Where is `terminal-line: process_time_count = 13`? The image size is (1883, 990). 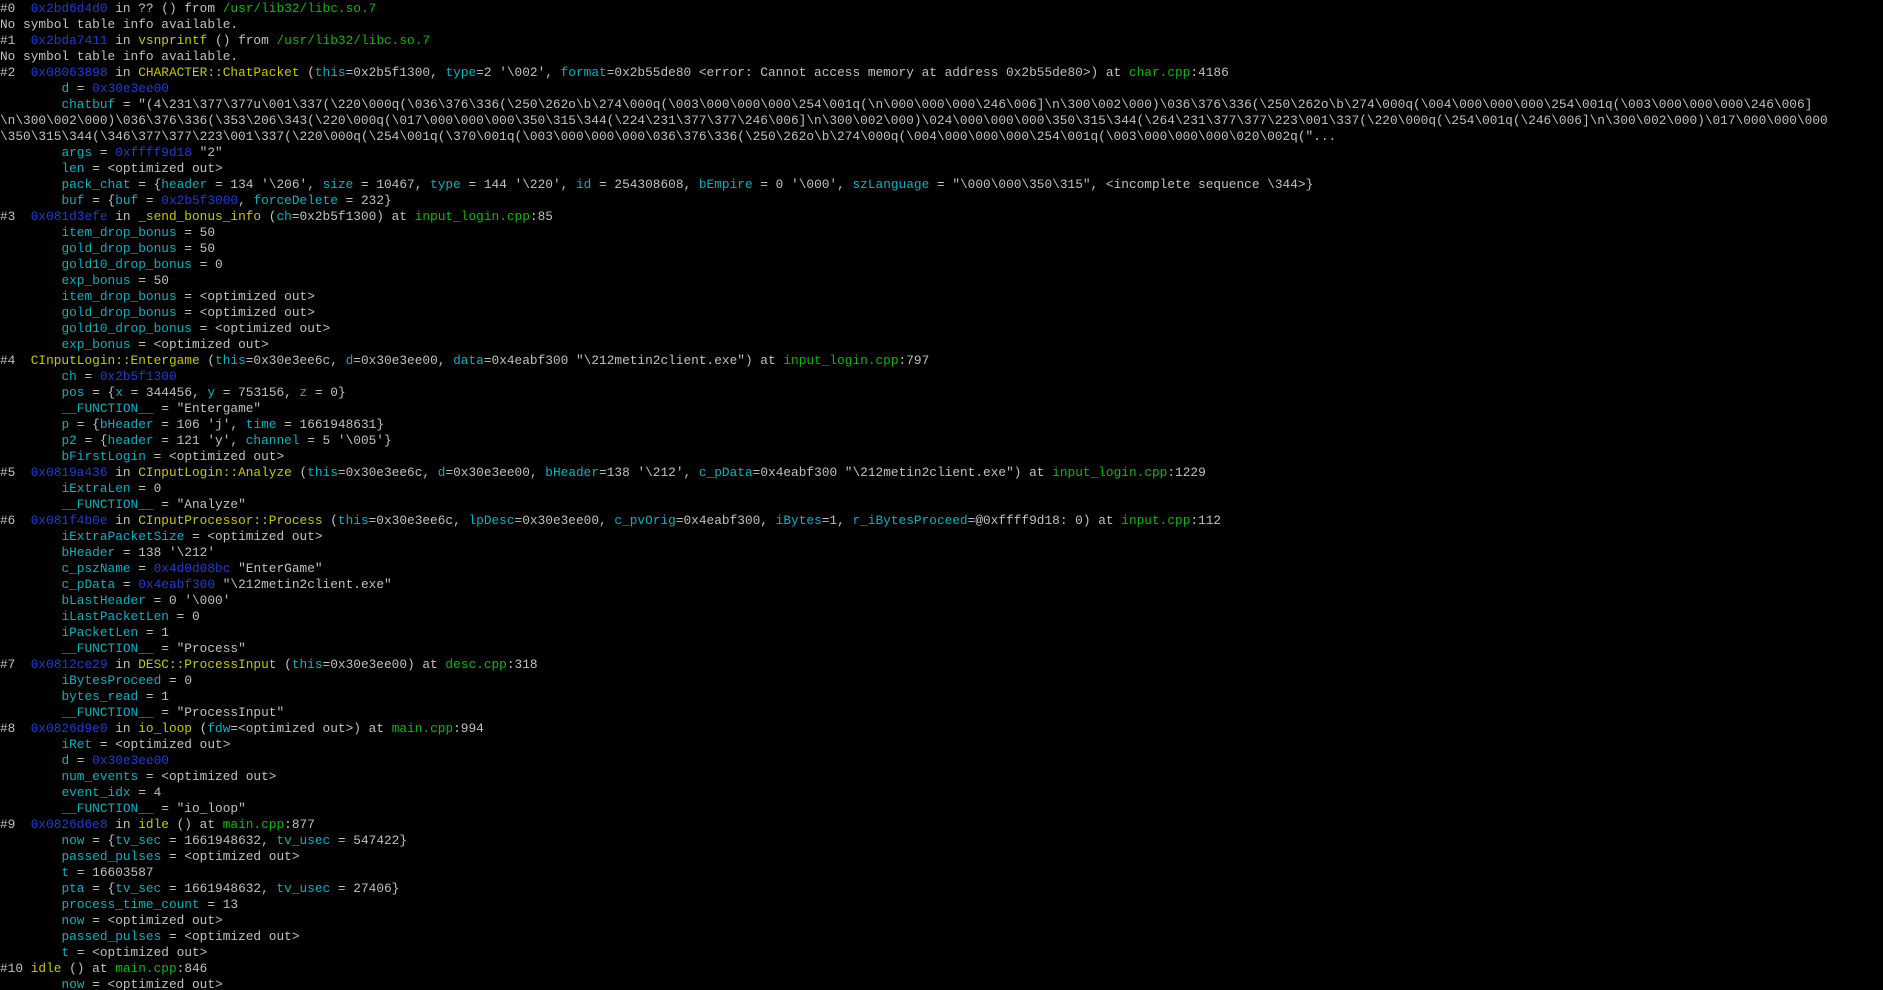
terminal-line: process_time_count = 13 is located at coordinates (941, 905).